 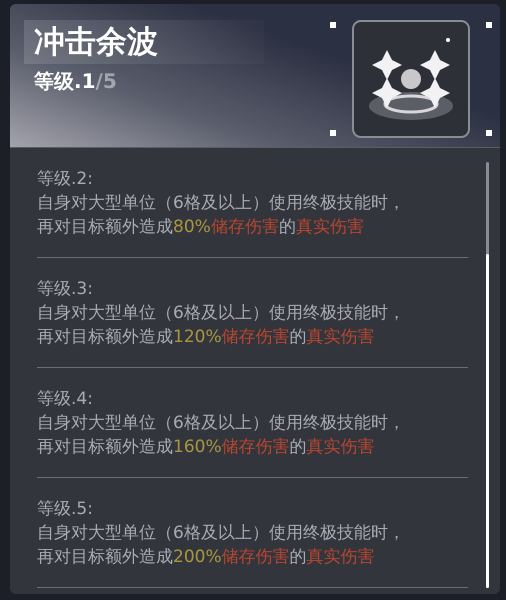 I want to click on level-effect: 再对目标额外造成80%储存伤害的真实伤害, so click(x=200, y=227).